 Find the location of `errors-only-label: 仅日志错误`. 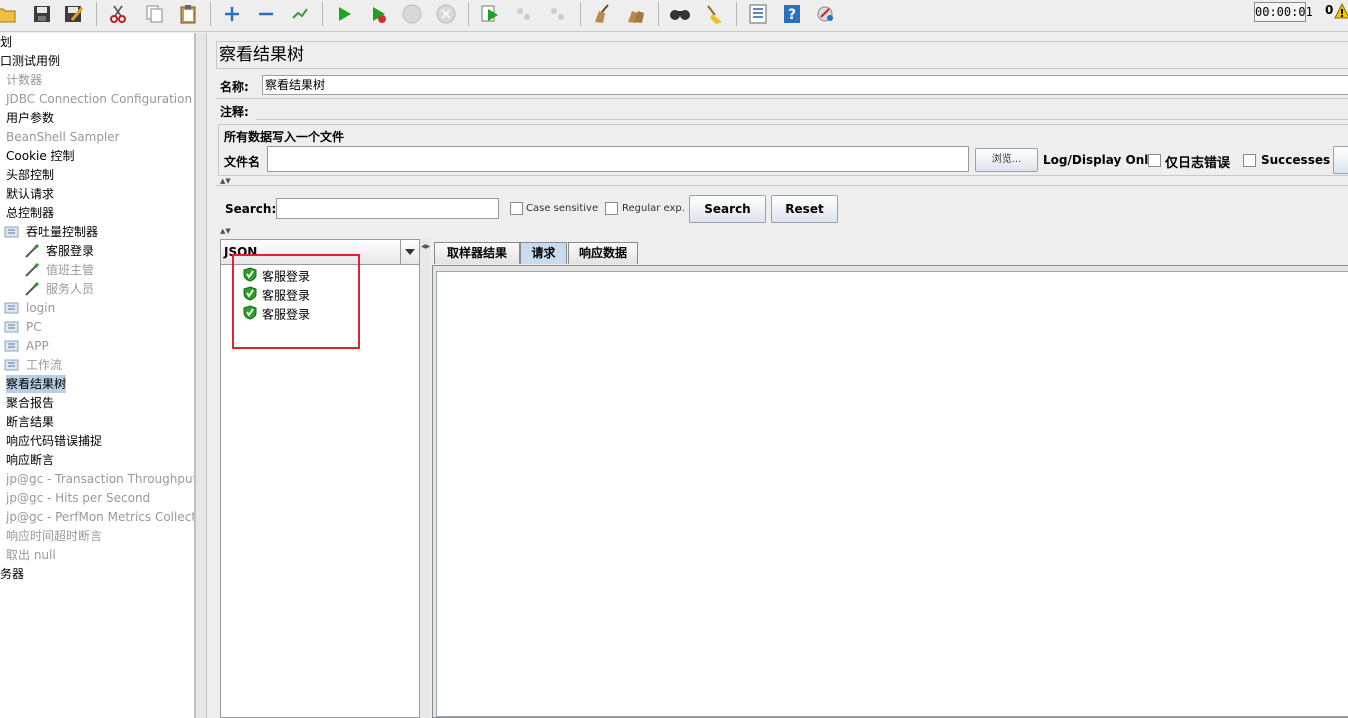

errors-only-label: 仅日志错误 is located at coordinates (1198, 163).